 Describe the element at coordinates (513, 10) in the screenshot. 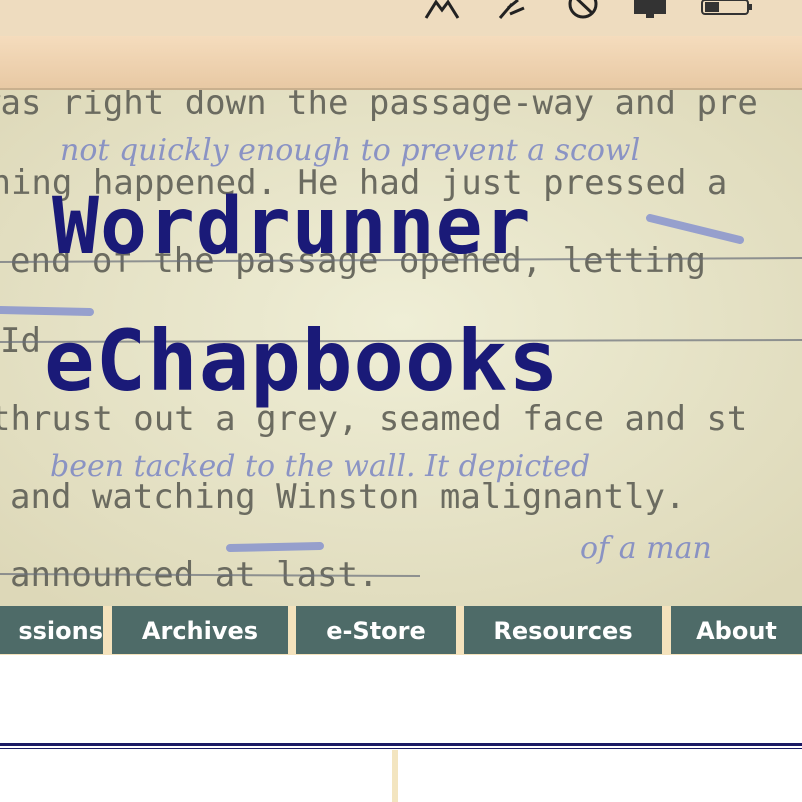

I see `tool-icon` at that location.